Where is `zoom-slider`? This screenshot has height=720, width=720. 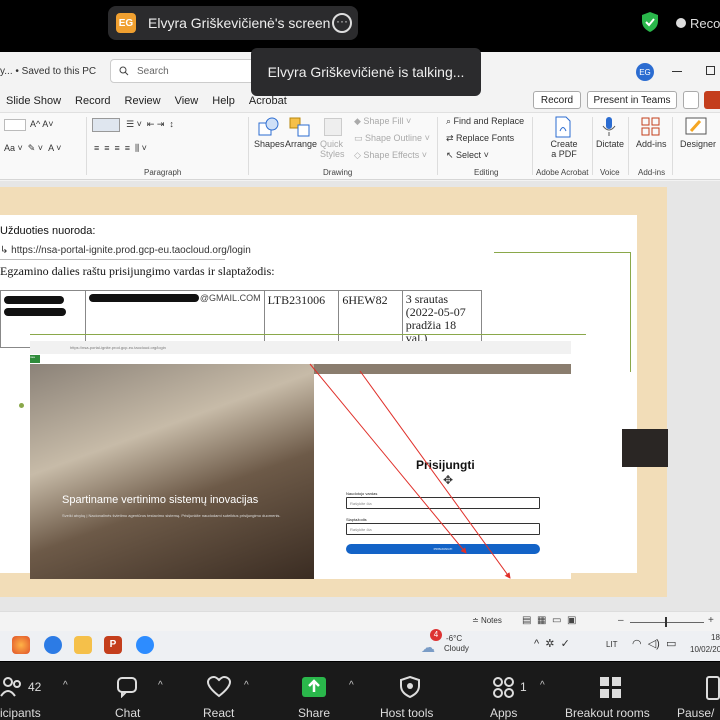 zoom-slider is located at coordinates (667, 622).